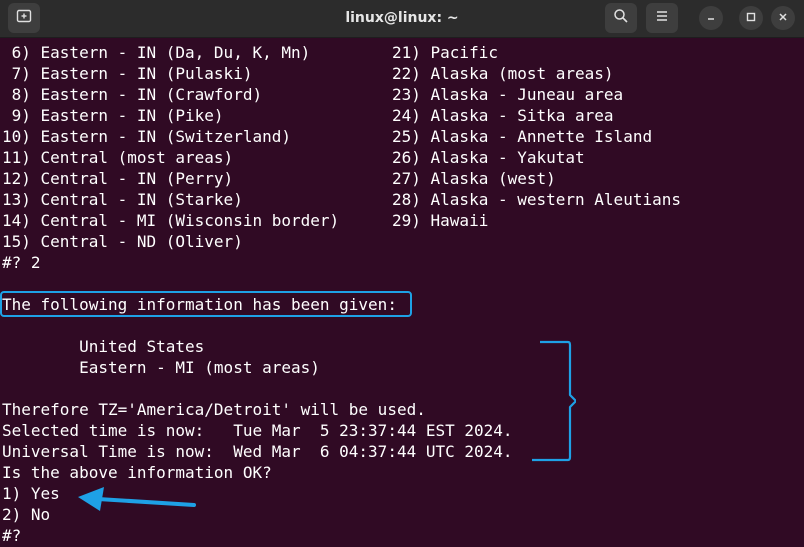 This screenshot has height=547, width=804. I want to click on tz-option-line: 8) Eastern - IN (Crawford), so click(132, 94).